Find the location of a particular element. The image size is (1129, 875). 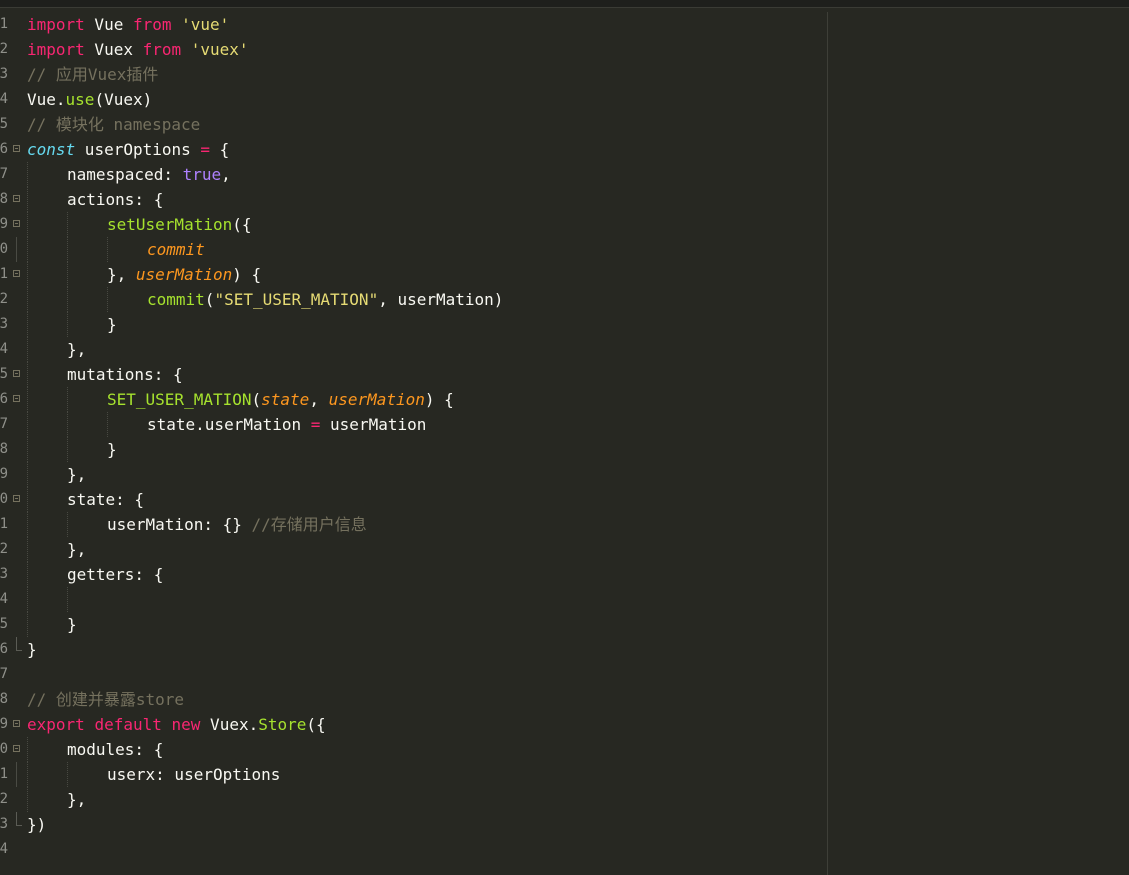

column-ruler is located at coordinates (827, 443).